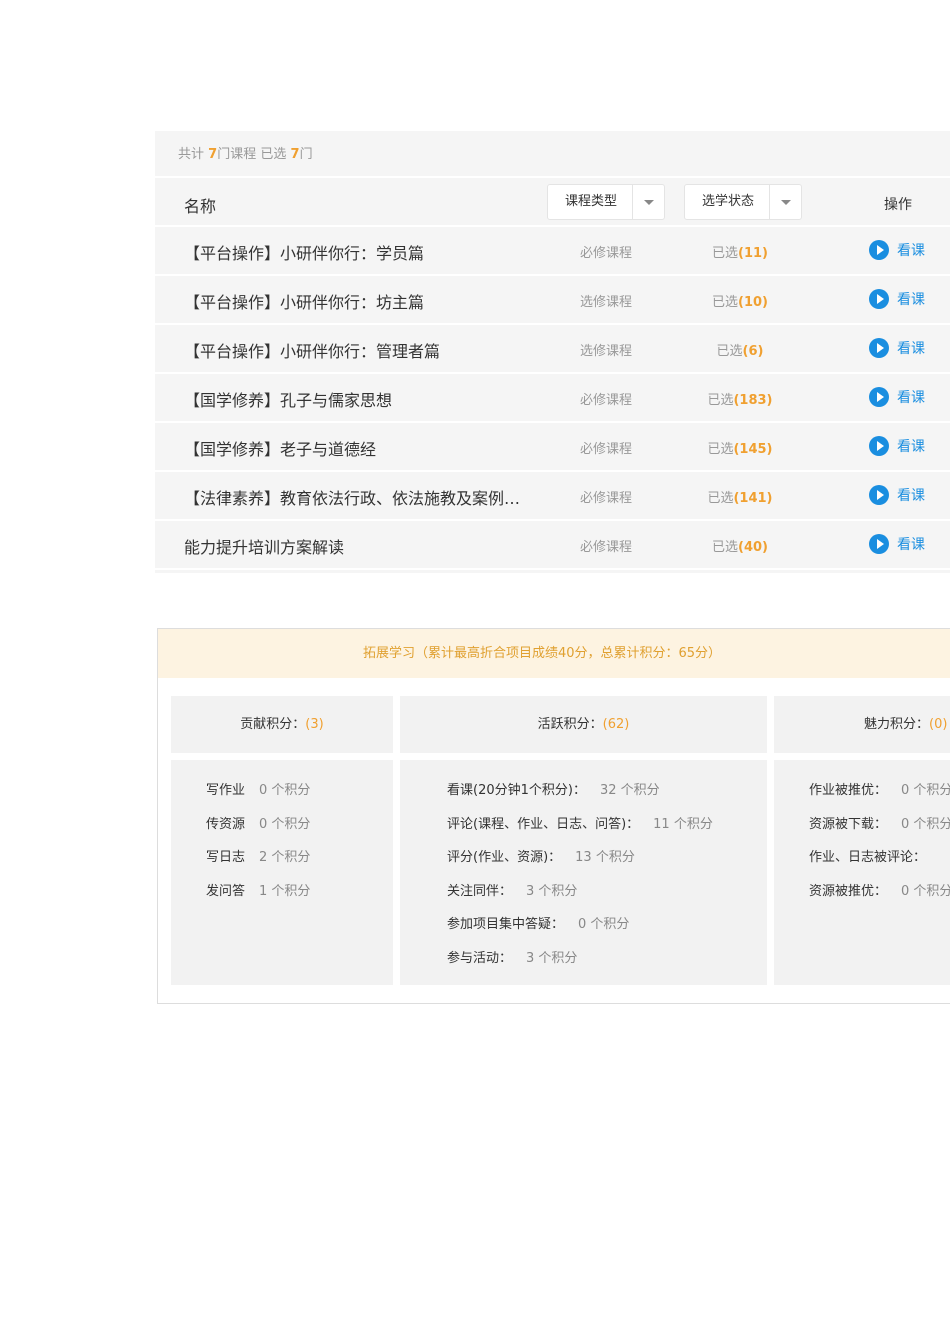 This screenshot has width=950, height=1344. I want to click on score-item-value: 1 个积分, so click(285, 891).